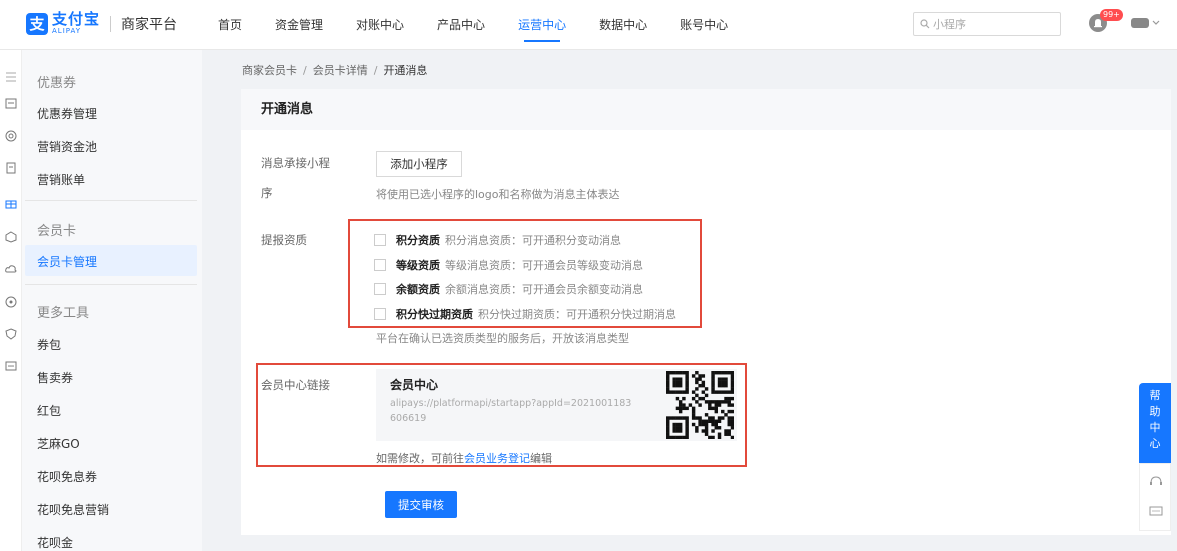 The width and height of the screenshot is (1177, 551). Describe the element at coordinates (11, 237) in the screenshot. I see `cube-icon` at that location.